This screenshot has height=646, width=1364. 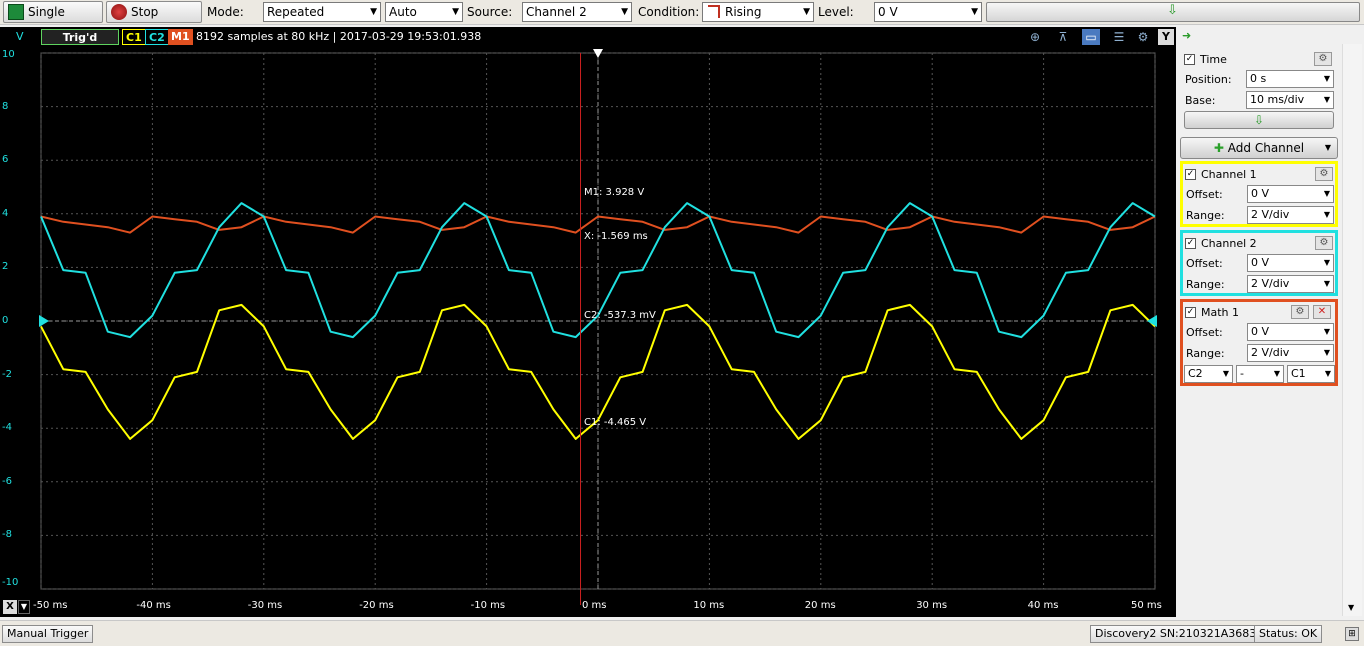 I want to click on m1-operand-b-select: C1 ▼, so click(x=1311, y=374).